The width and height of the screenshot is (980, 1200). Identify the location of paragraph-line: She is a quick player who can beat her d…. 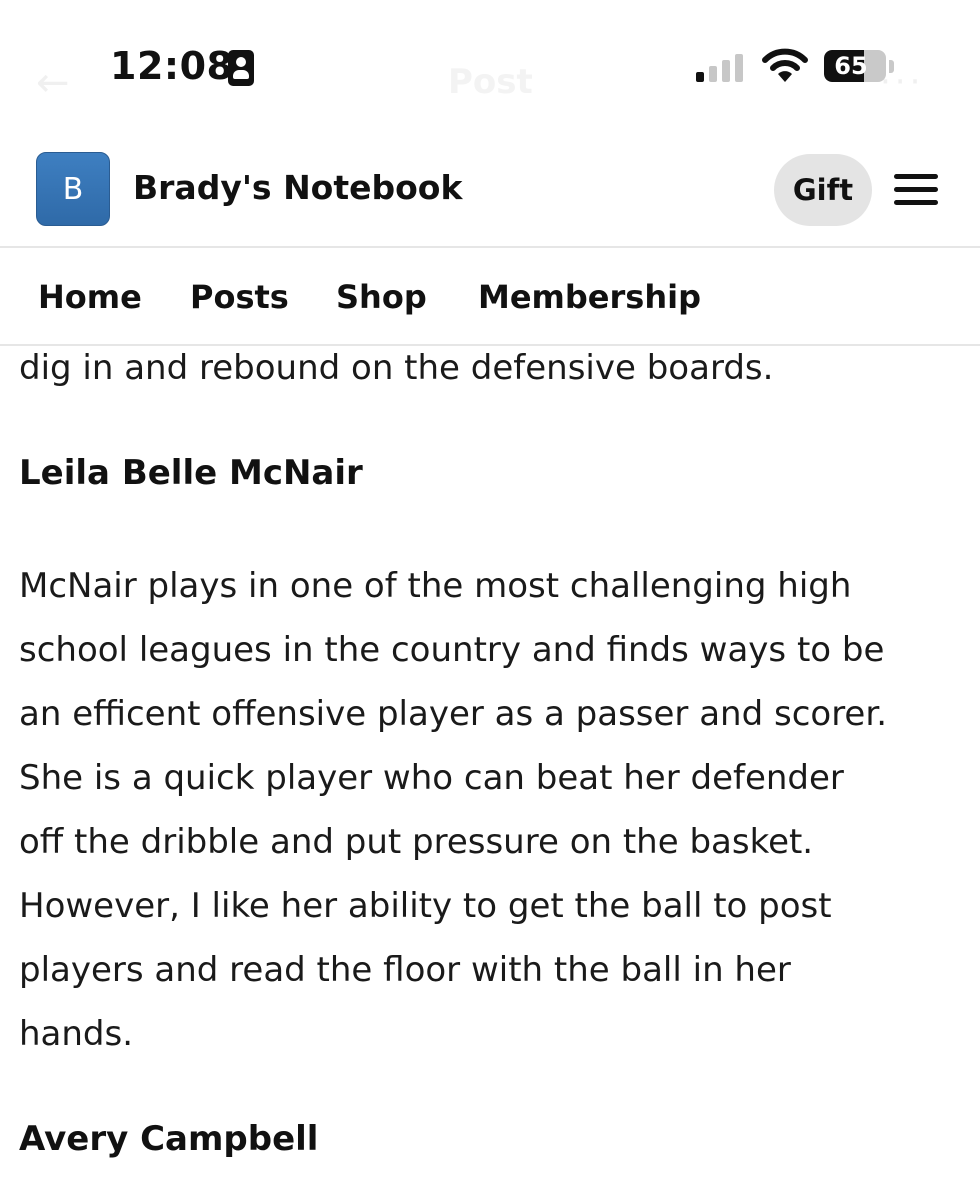
(431, 778).